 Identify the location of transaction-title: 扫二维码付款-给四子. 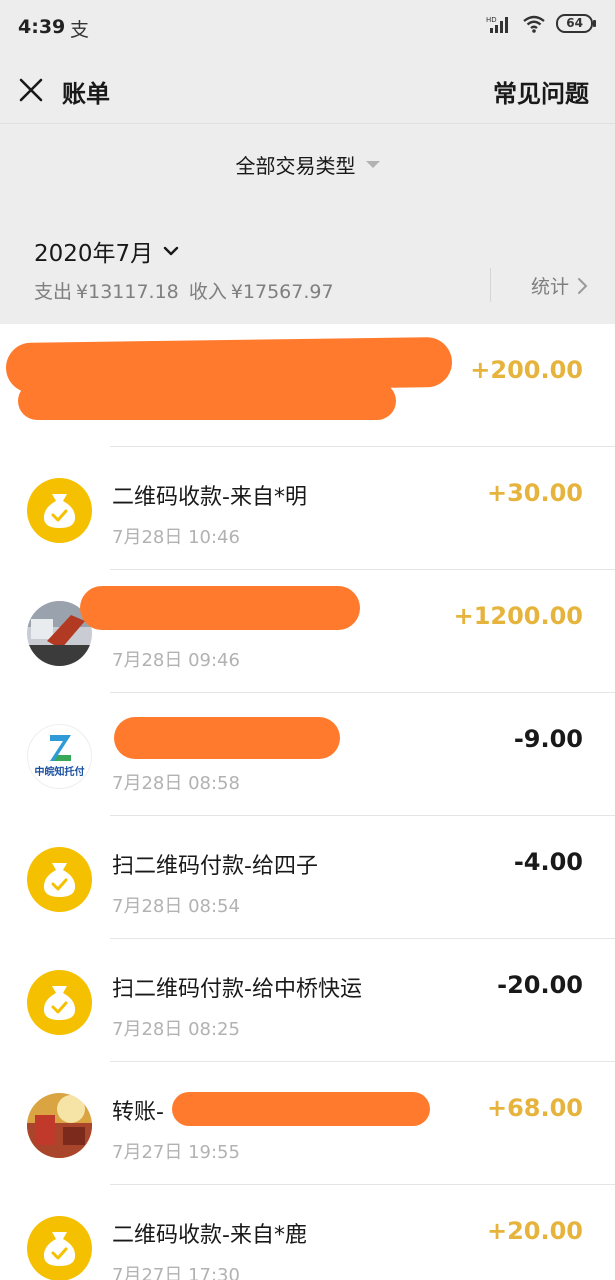
(215, 866).